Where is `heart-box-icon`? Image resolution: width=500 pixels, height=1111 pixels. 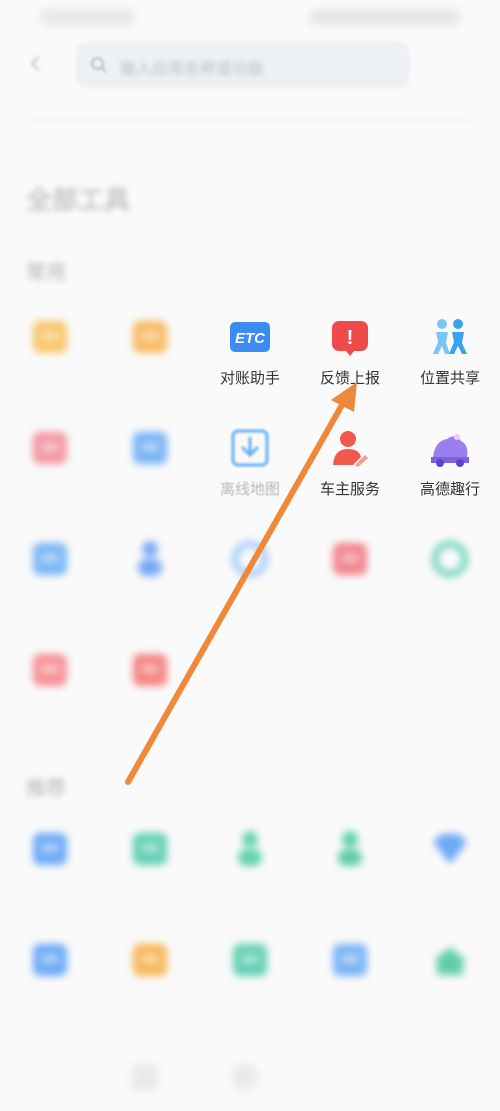
heart-box-icon is located at coordinates (350, 559).